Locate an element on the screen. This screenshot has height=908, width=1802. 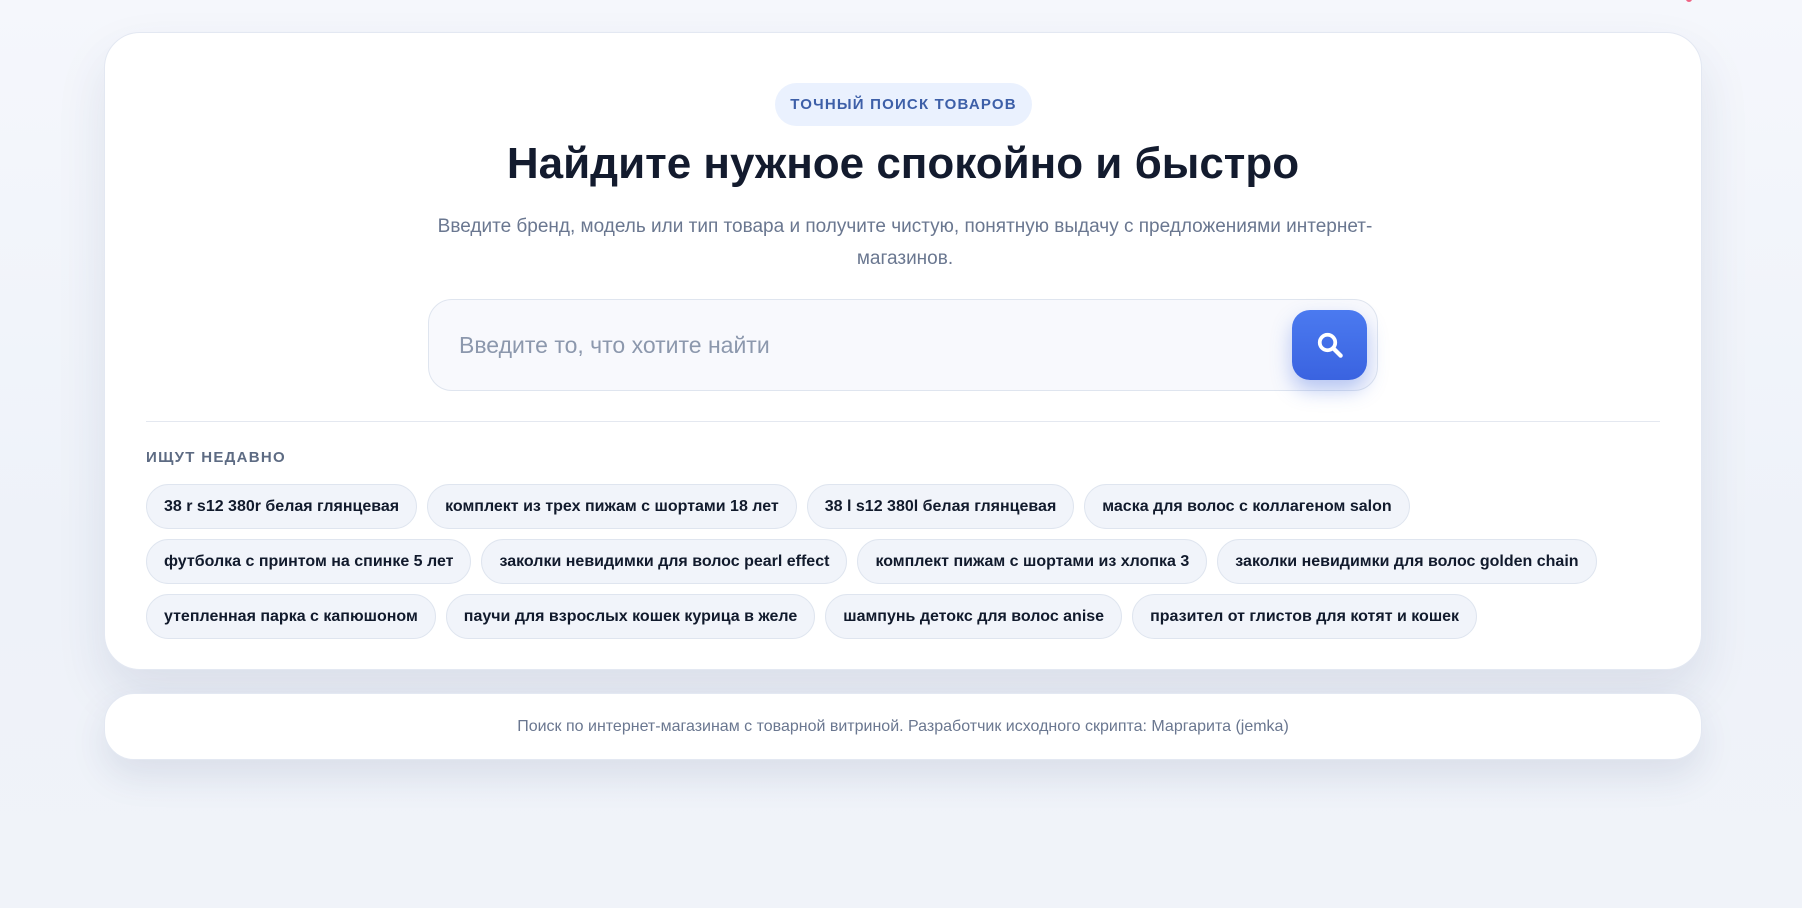
page-title: Найдите нужное спокойно и быстро is located at coordinates (903, 163).